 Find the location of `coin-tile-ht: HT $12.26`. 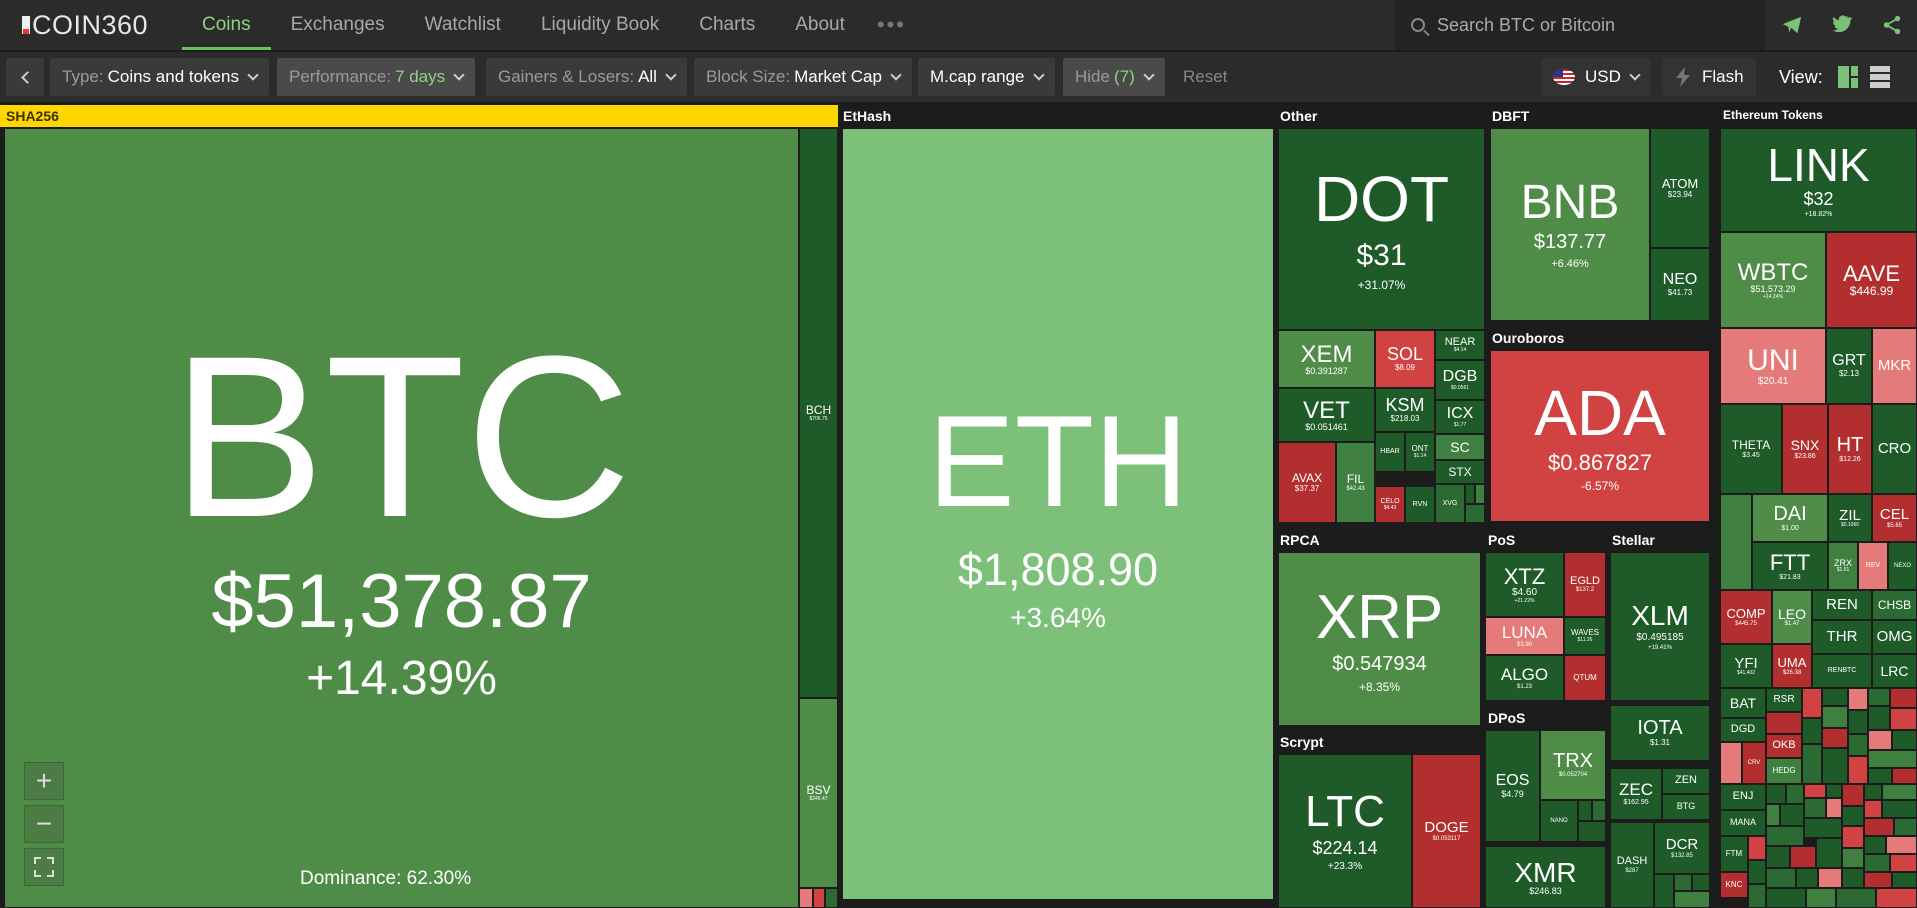

coin-tile-ht: HT $12.26 is located at coordinates (1850, 449).